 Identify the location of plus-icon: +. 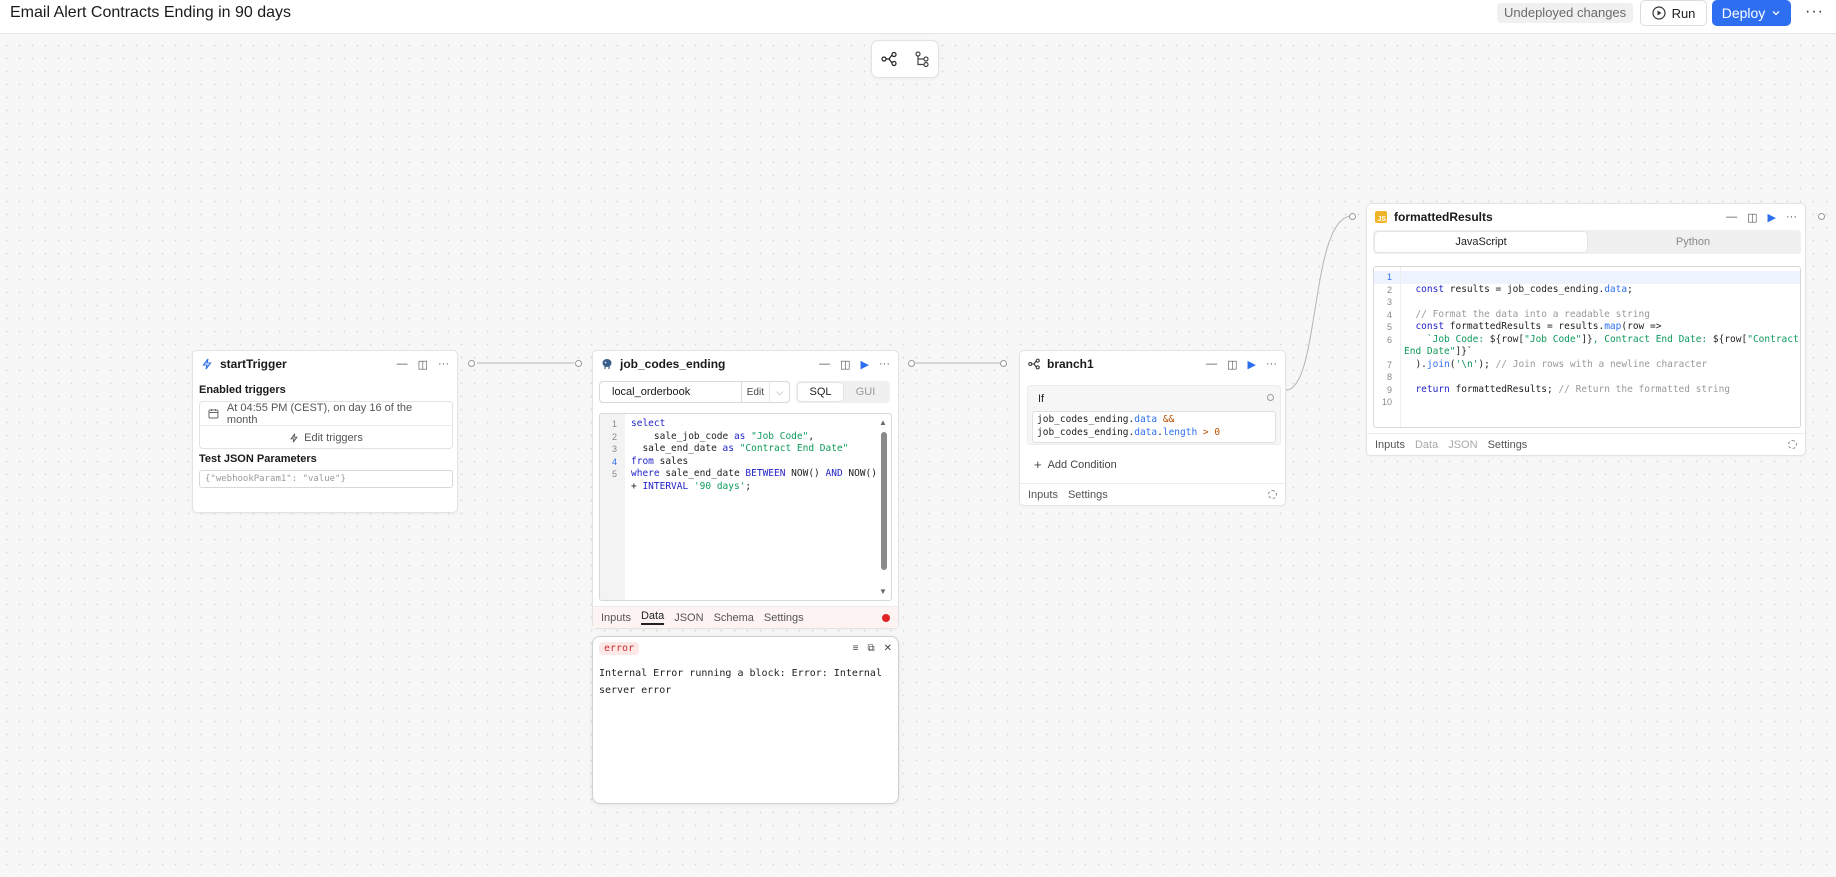
(1038, 464).